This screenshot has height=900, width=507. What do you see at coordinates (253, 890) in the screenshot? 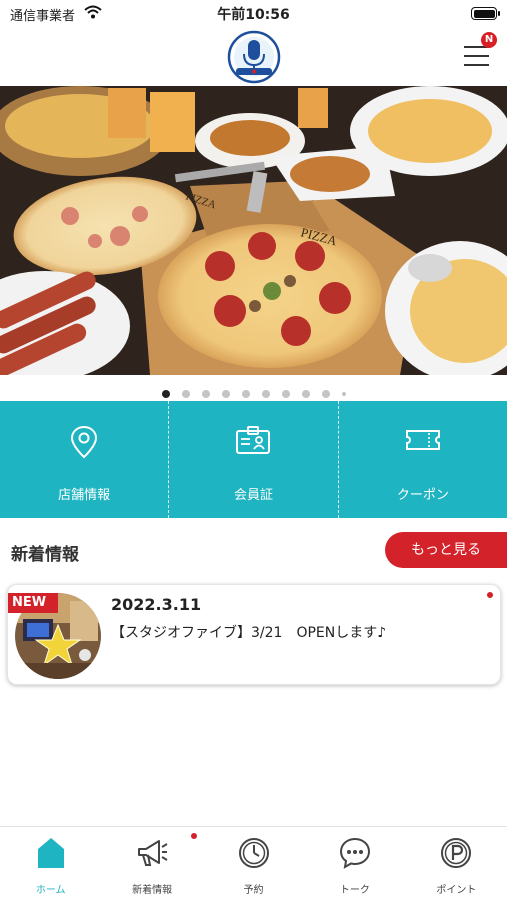
I see `tab-label: 予約` at bounding box center [253, 890].